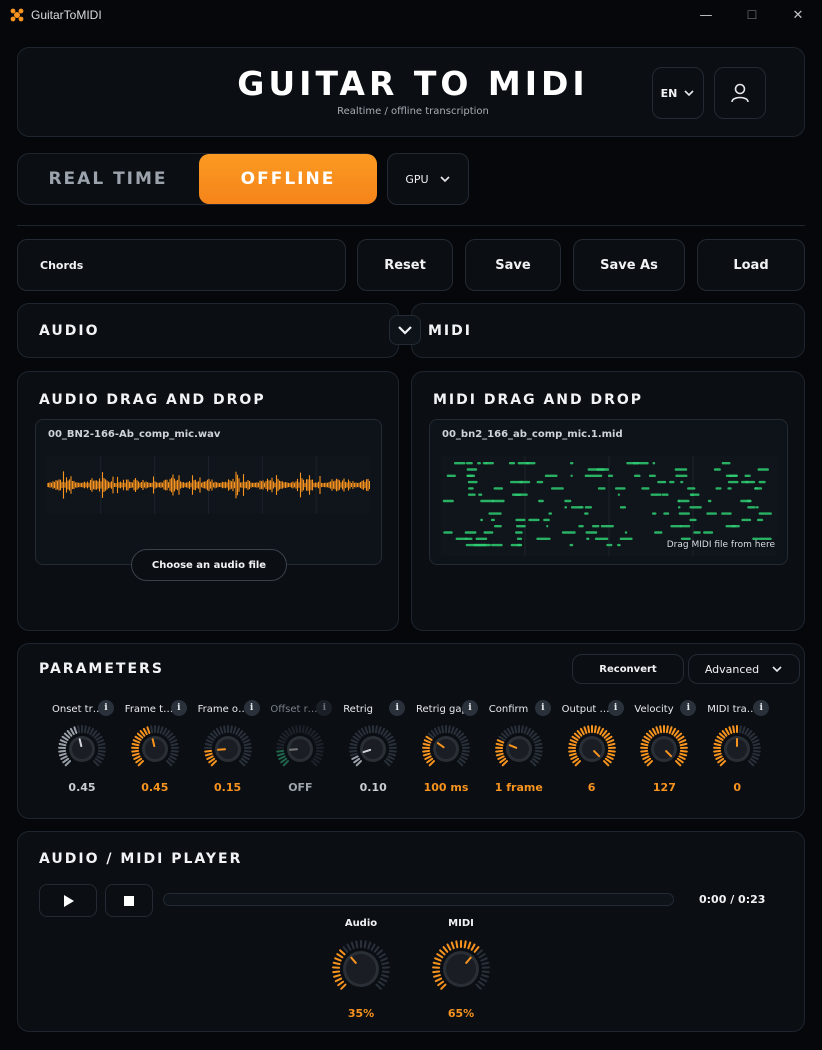 This screenshot has height=1050, width=822. Describe the element at coordinates (68, 900) in the screenshot. I see `play-button` at that location.